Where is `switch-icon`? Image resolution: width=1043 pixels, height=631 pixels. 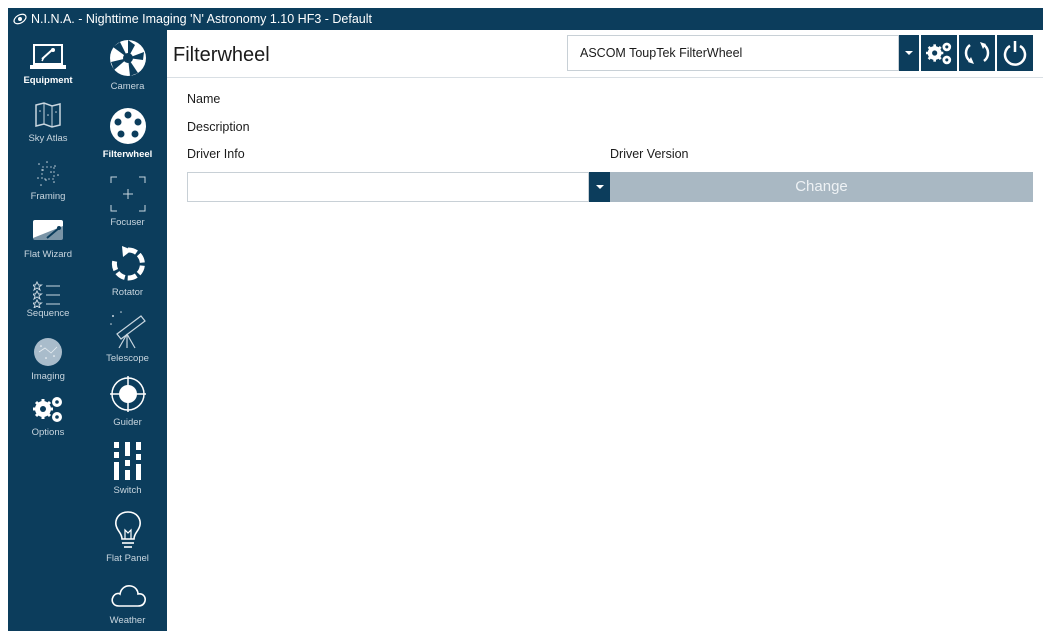
switch-icon is located at coordinates (127, 461).